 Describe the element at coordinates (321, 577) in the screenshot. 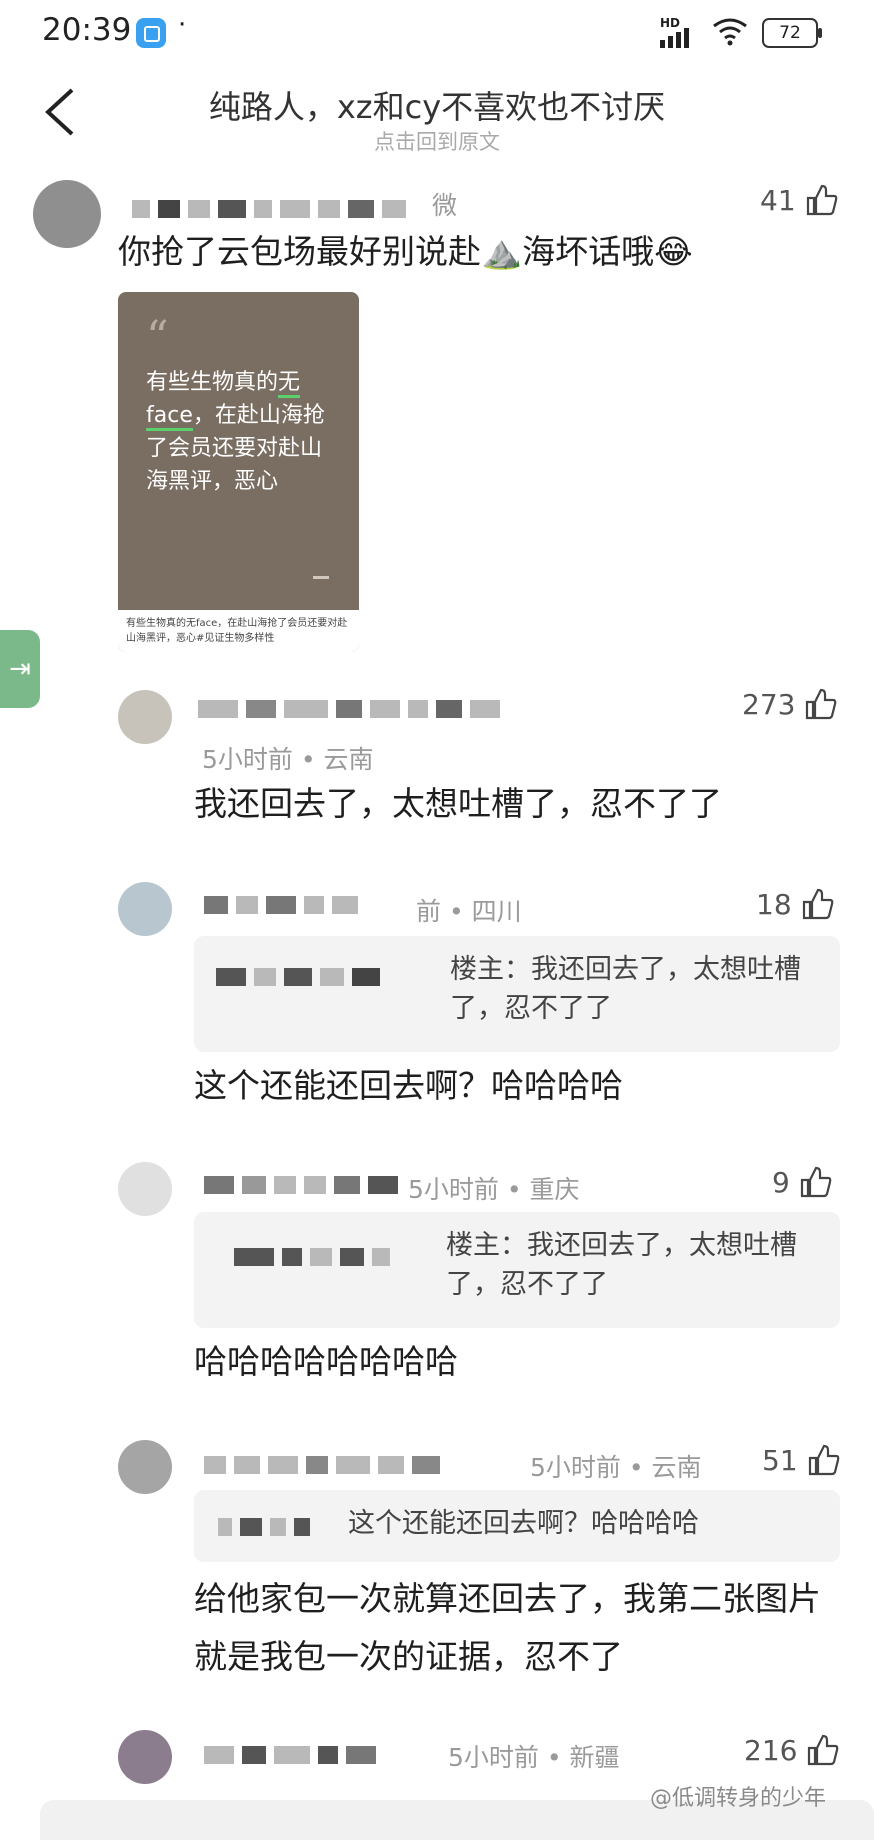

I see `card-divider` at that location.